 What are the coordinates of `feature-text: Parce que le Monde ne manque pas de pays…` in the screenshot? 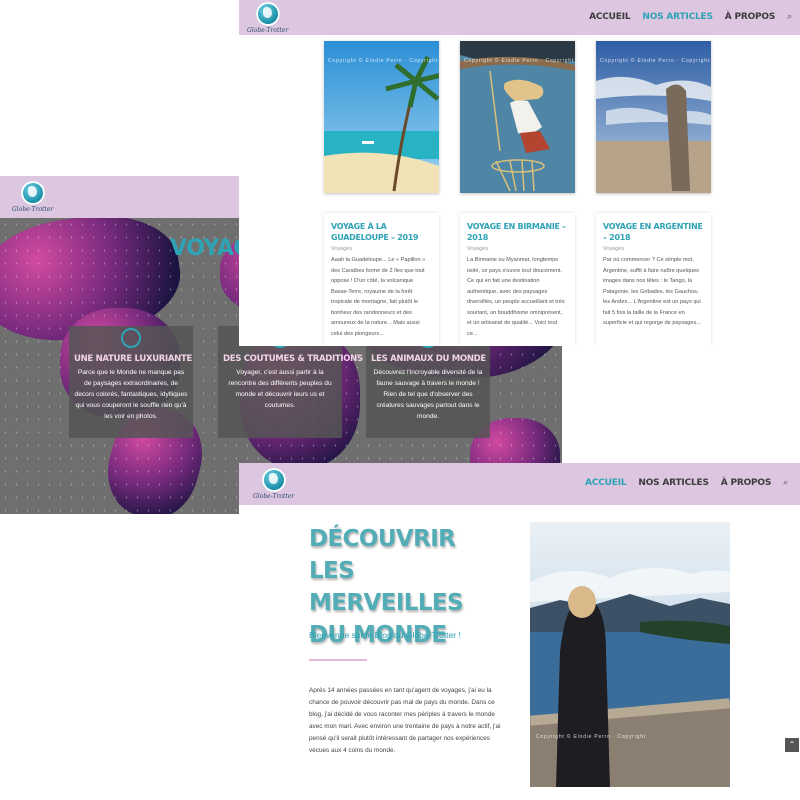 It's located at (131, 394).